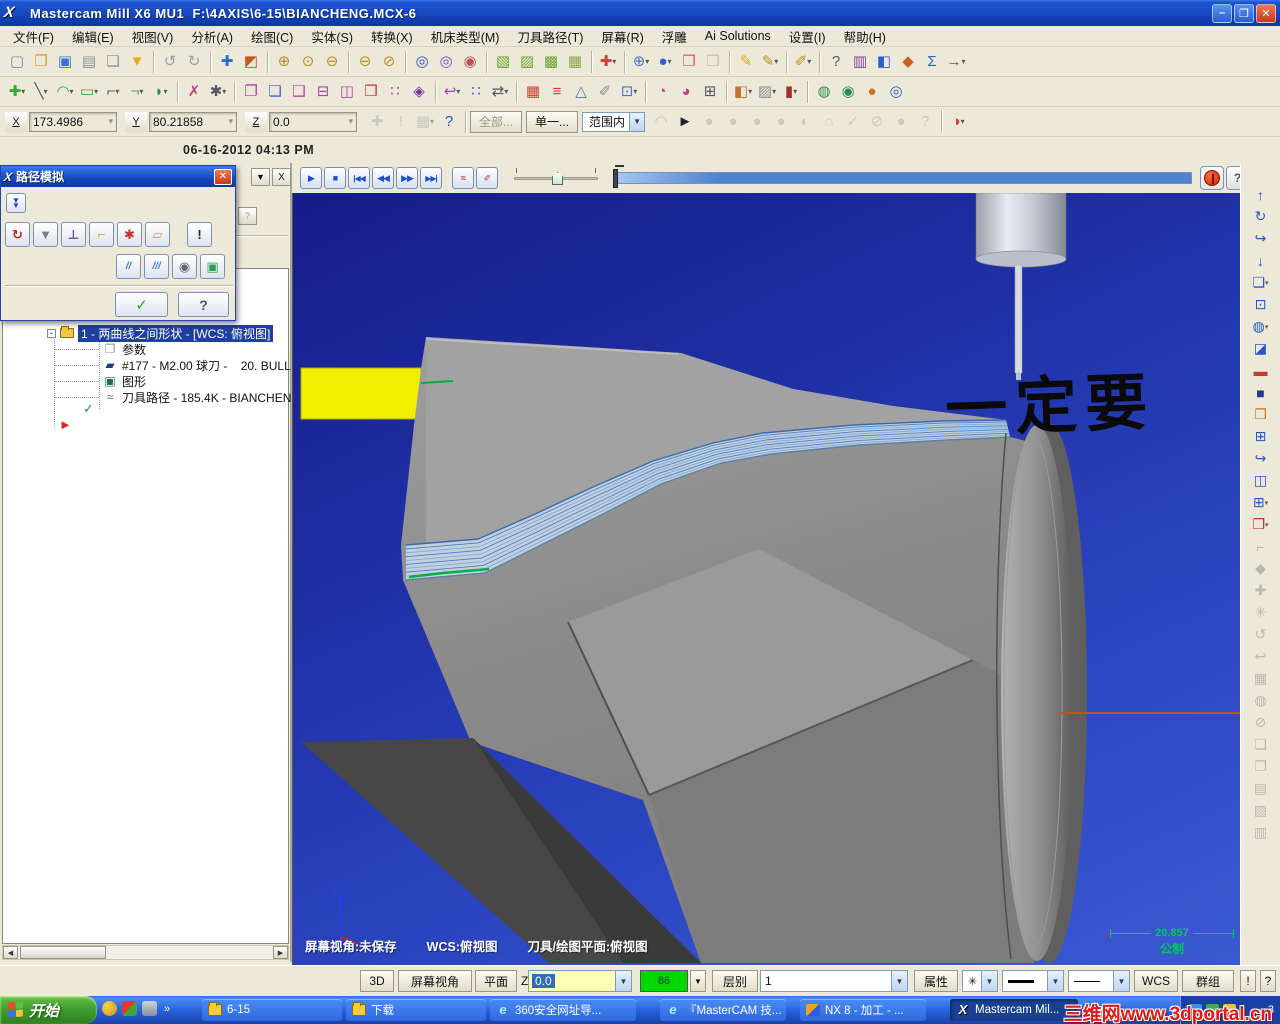  What do you see at coordinates (65, 424) in the screenshot?
I see `insert-position-arrow-icon: ►` at bounding box center [65, 424].